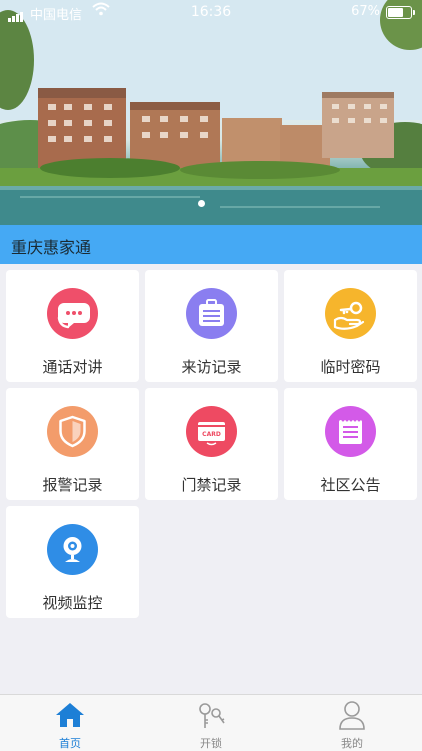 The height and width of the screenshot is (751, 422). Describe the element at coordinates (211, 718) in the screenshot. I see `keys-icon` at that location.